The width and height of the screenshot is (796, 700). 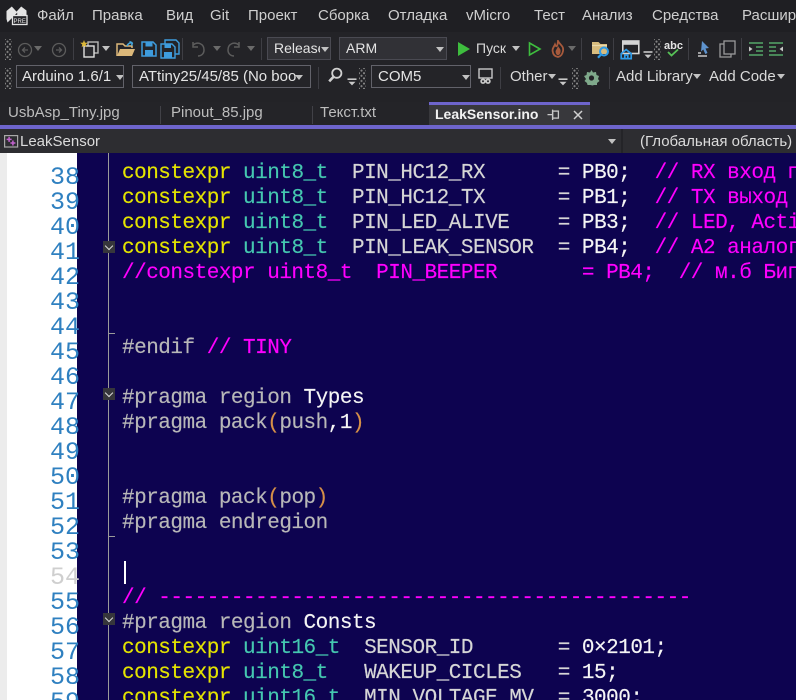 What do you see at coordinates (673, 46) in the screenshot?
I see `svg-text: abc` at bounding box center [673, 46].